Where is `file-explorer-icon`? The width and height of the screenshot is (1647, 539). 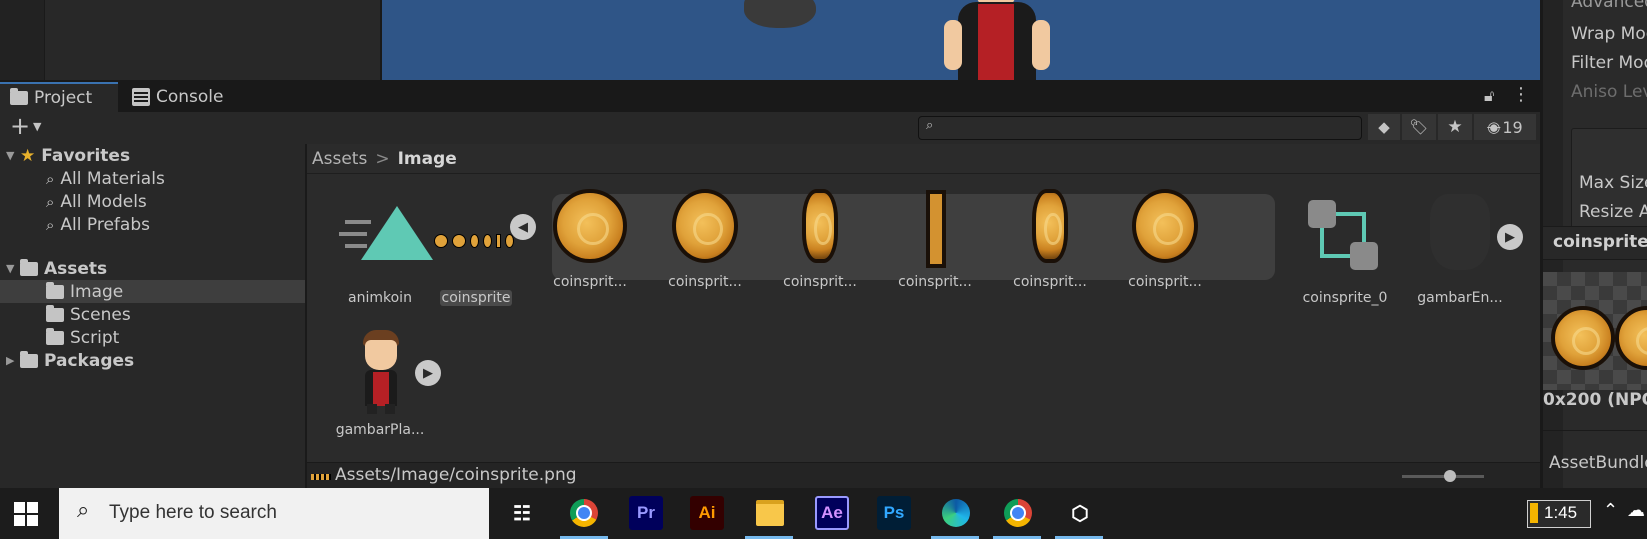 file-explorer-icon is located at coordinates (770, 513).